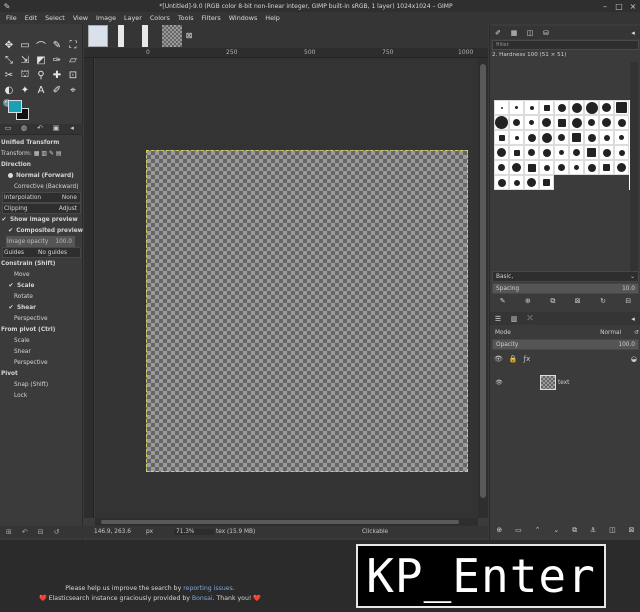 The image size is (640, 612). What do you see at coordinates (9, 532) in the screenshot?
I see `new-image-icon: ⊞` at bounding box center [9, 532].